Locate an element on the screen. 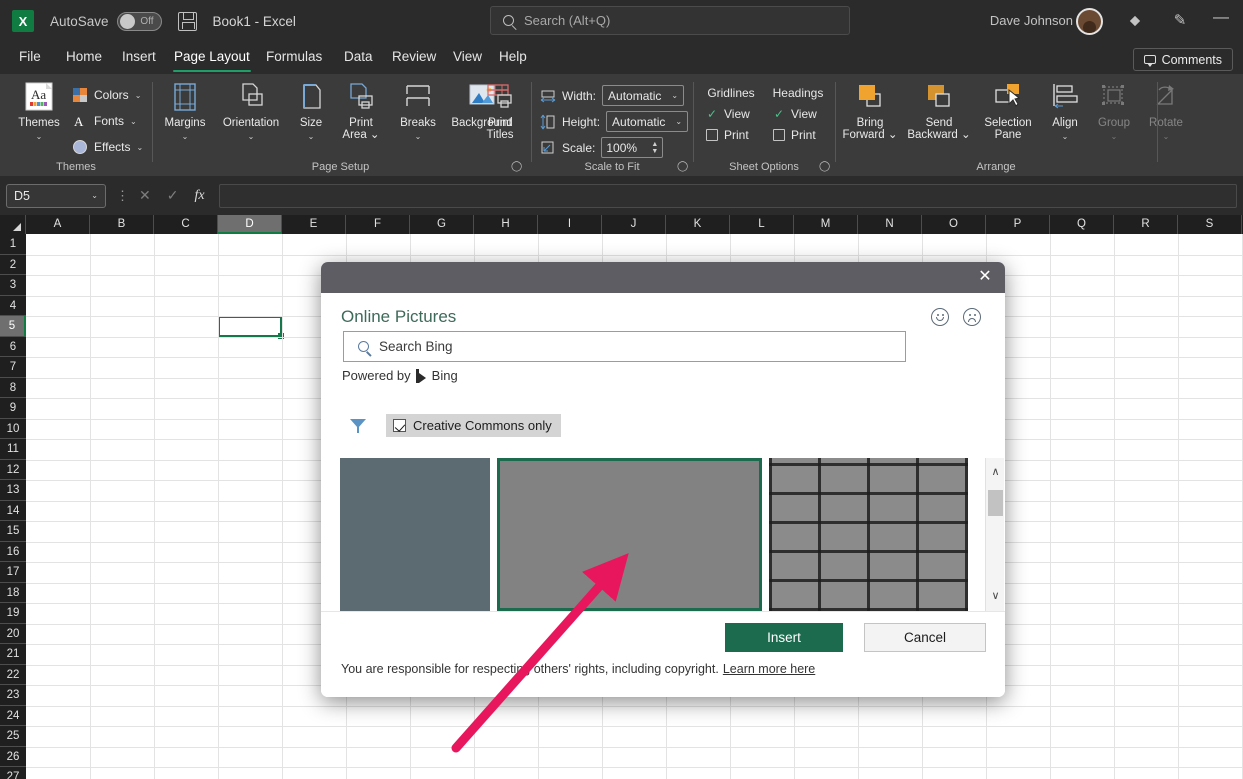  column-header-i: I is located at coordinates (570, 224).